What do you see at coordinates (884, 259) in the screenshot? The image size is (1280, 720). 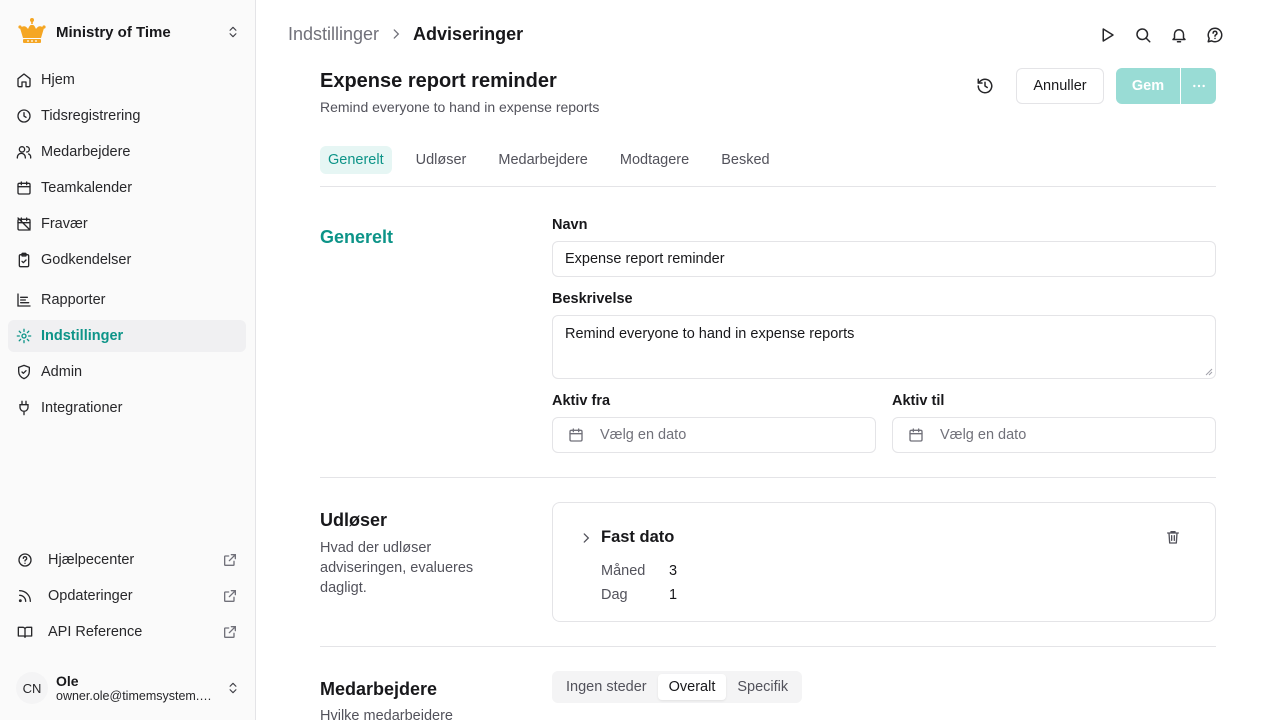 I see `name-field: Expense report reminder` at bounding box center [884, 259].